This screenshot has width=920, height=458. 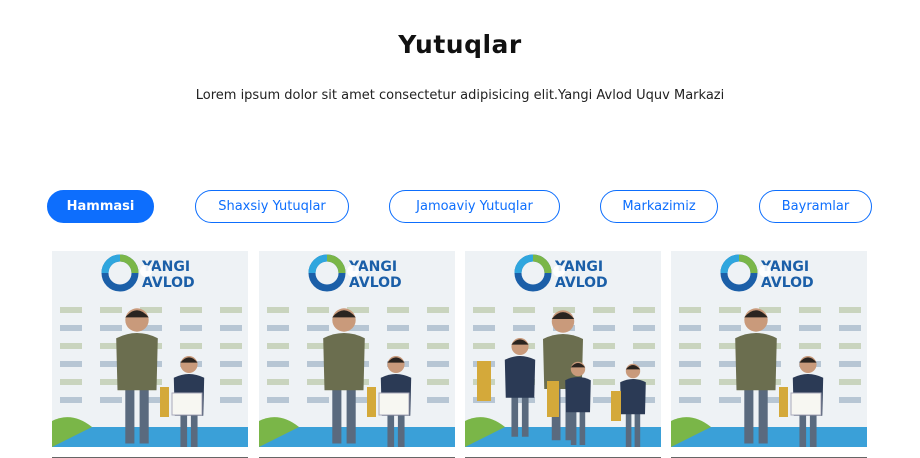 I want to click on filter-tab-jamoaviy-yutuqlar: Jamoaviy Yutuqlar, so click(x=474, y=206).